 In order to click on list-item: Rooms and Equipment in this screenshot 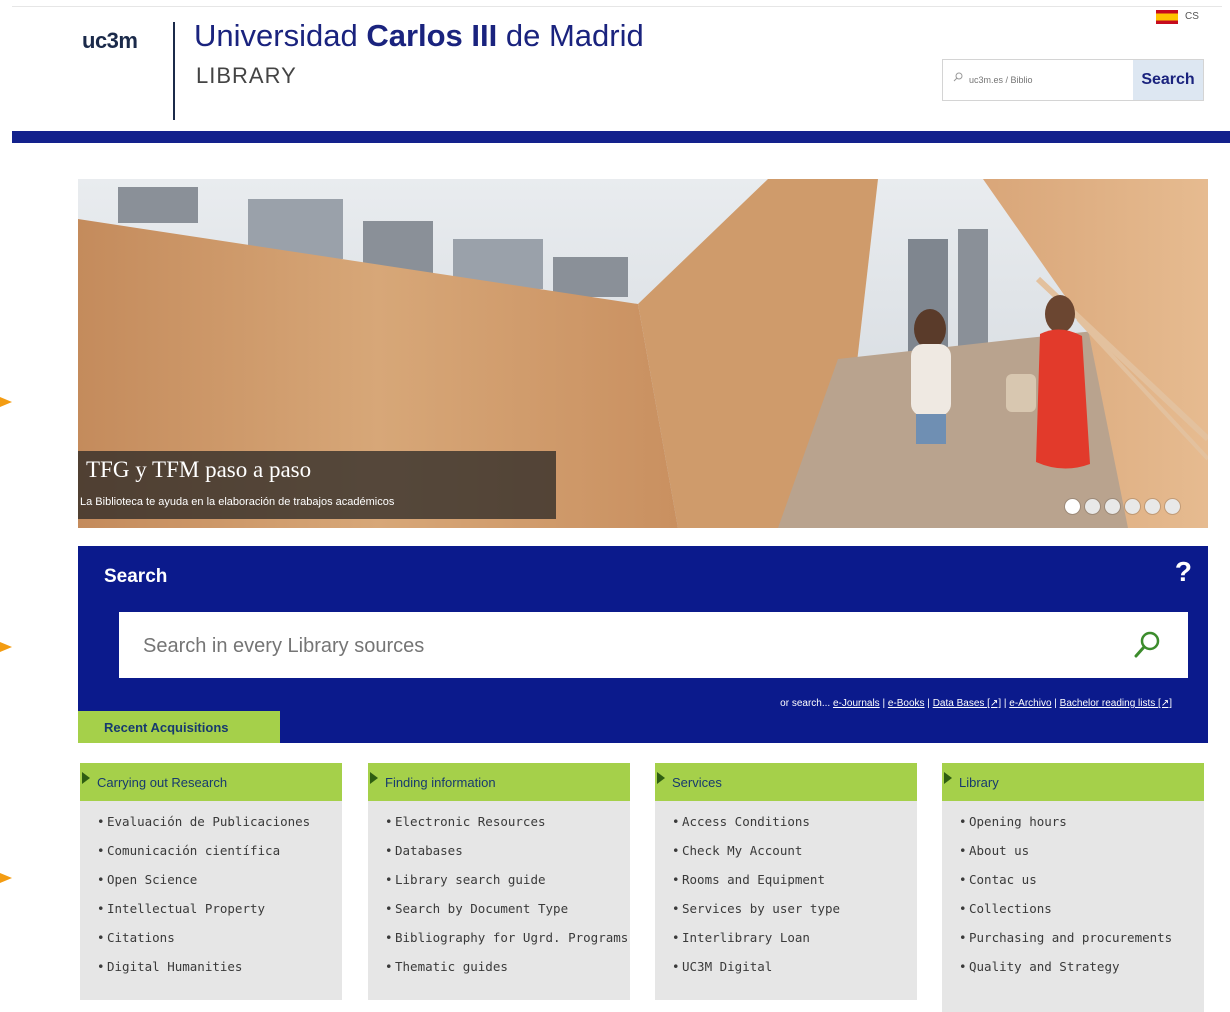, I will do `click(786, 880)`.